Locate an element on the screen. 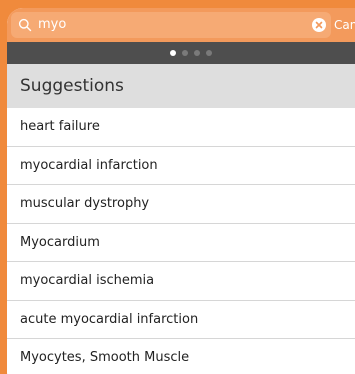 The image size is (355, 374). search-query-text: myo is located at coordinates (52, 24).